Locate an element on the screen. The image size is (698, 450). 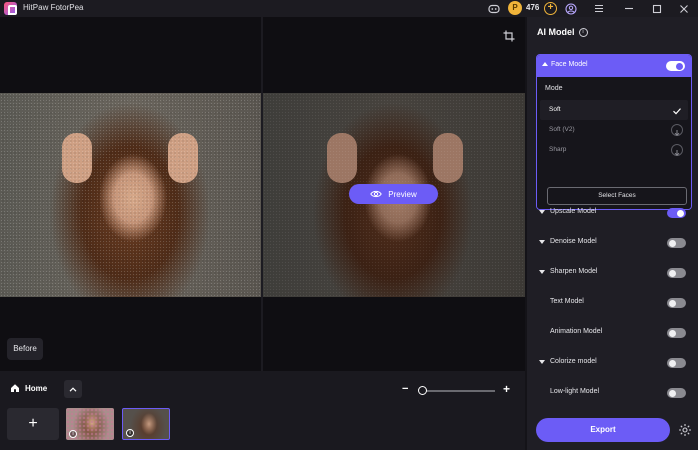
mode-option-label: Soft (V2) is located at coordinates (562, 129).